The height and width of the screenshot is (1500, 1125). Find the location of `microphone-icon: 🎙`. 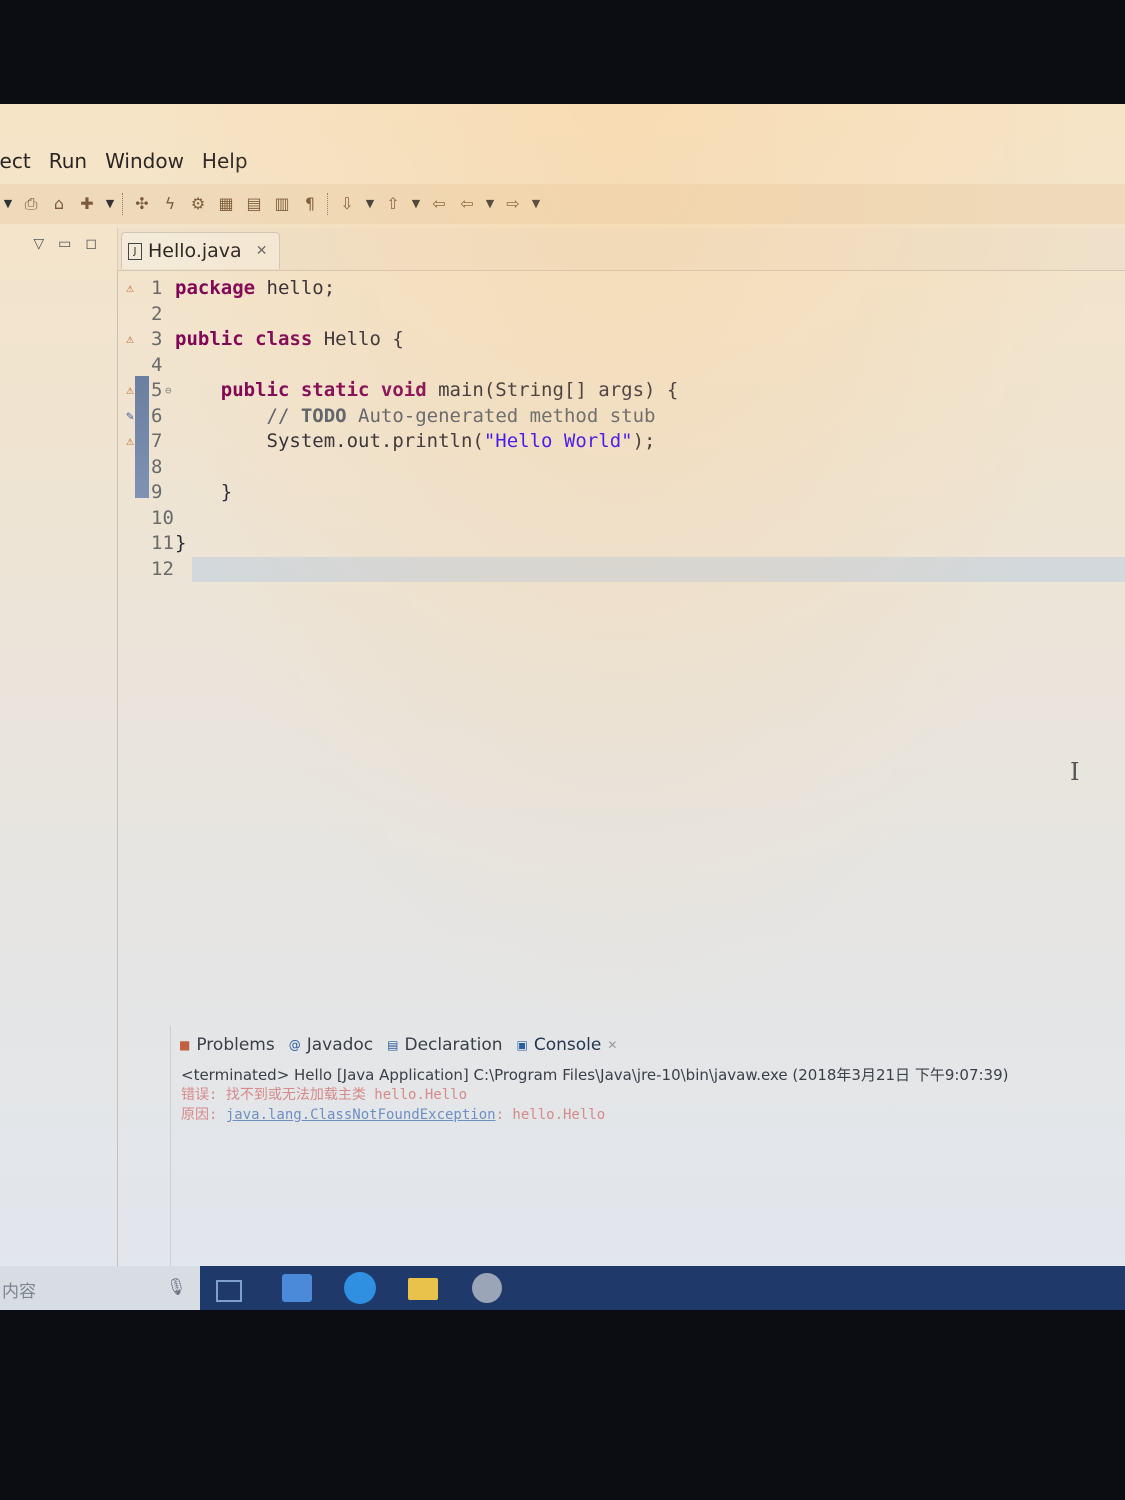

microphone-icon: 🎙 is located at coordinates (176, 1286).